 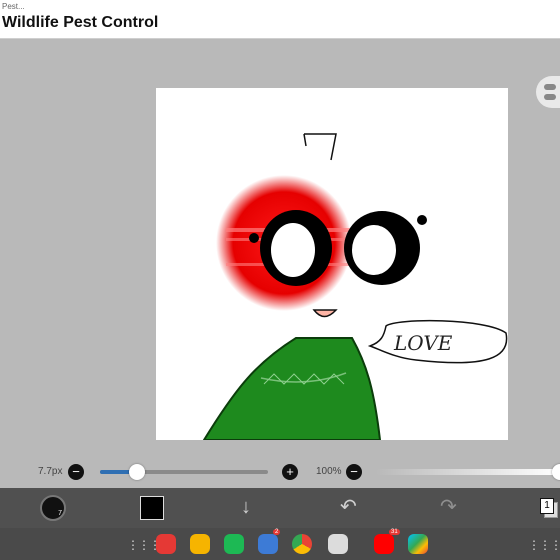 What do you see at coordinates (448, 507) in the screenshot?
I see `redo-icon: ↷` at bounding box center [448, 507].